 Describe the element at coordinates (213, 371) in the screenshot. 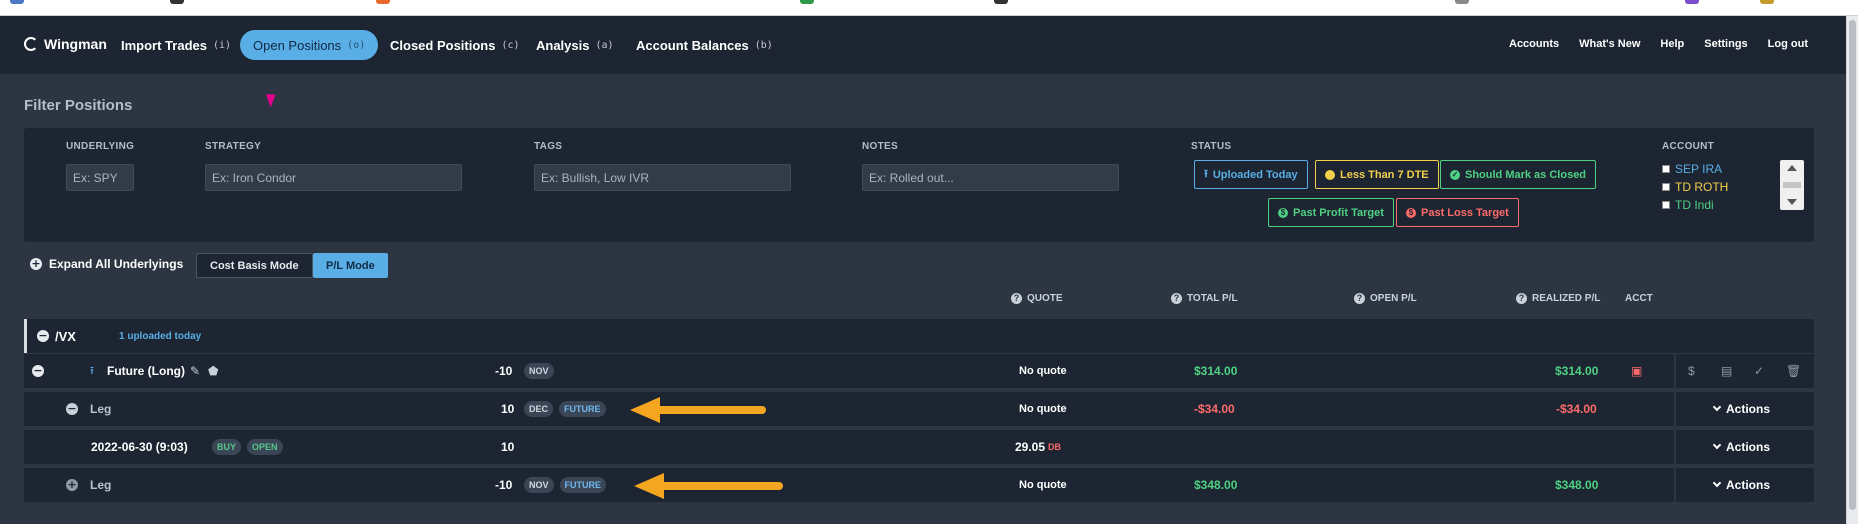

I see `tag-icon: ⬟` at that location.